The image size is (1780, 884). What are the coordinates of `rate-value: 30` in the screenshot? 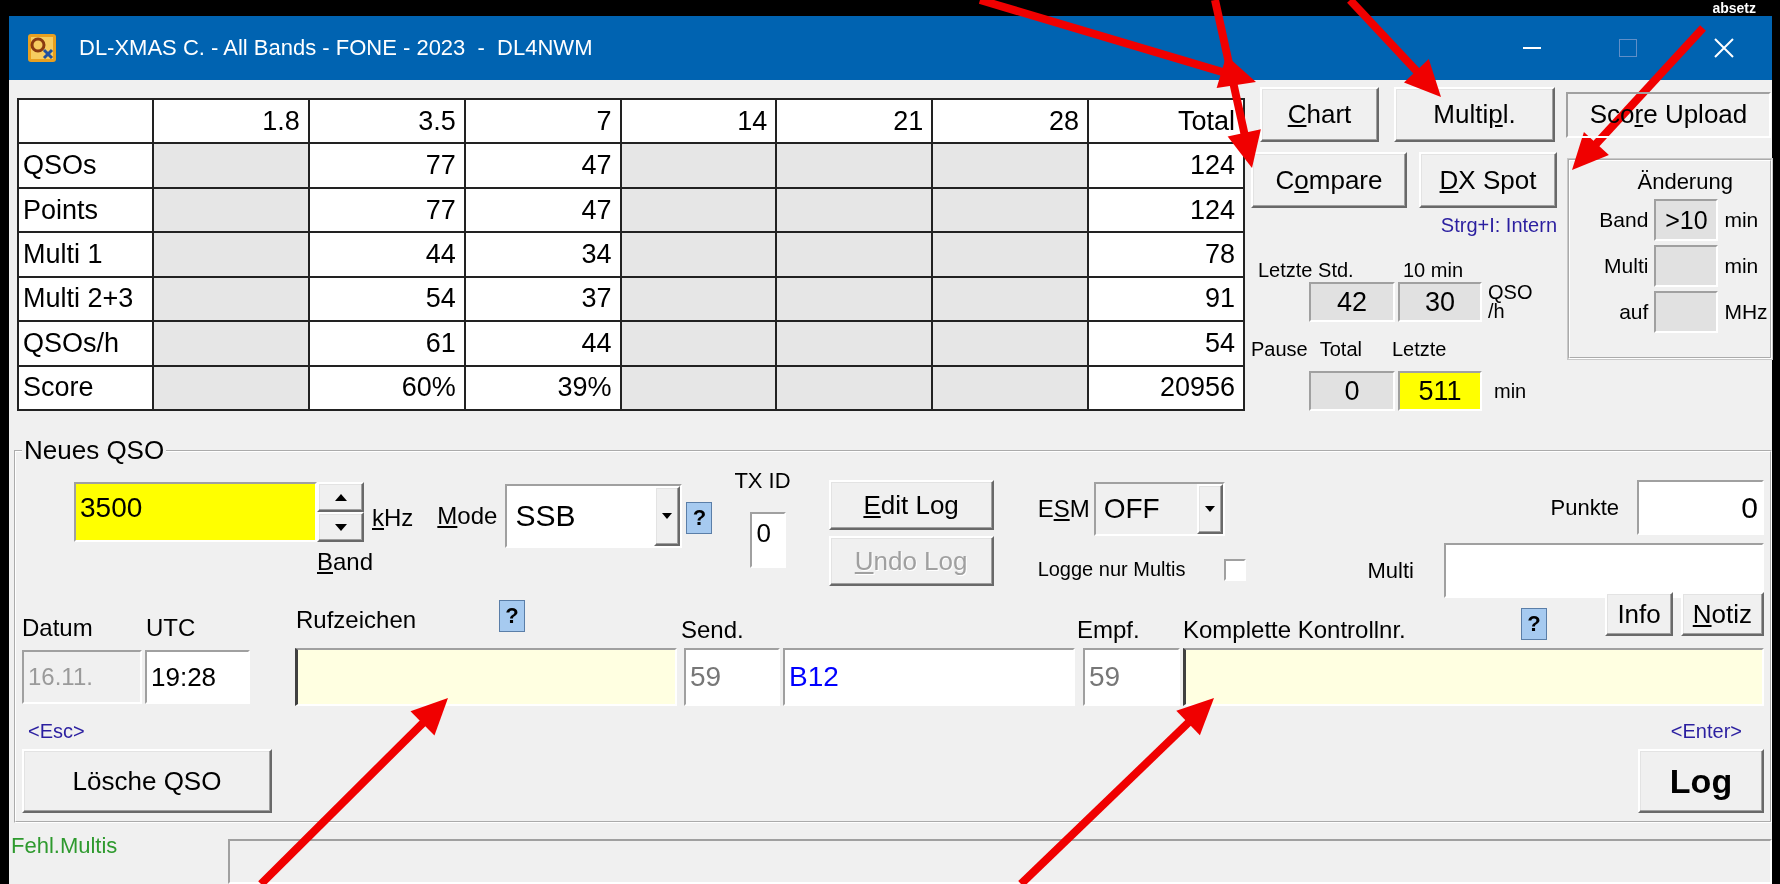 It's located at (1440, 302).